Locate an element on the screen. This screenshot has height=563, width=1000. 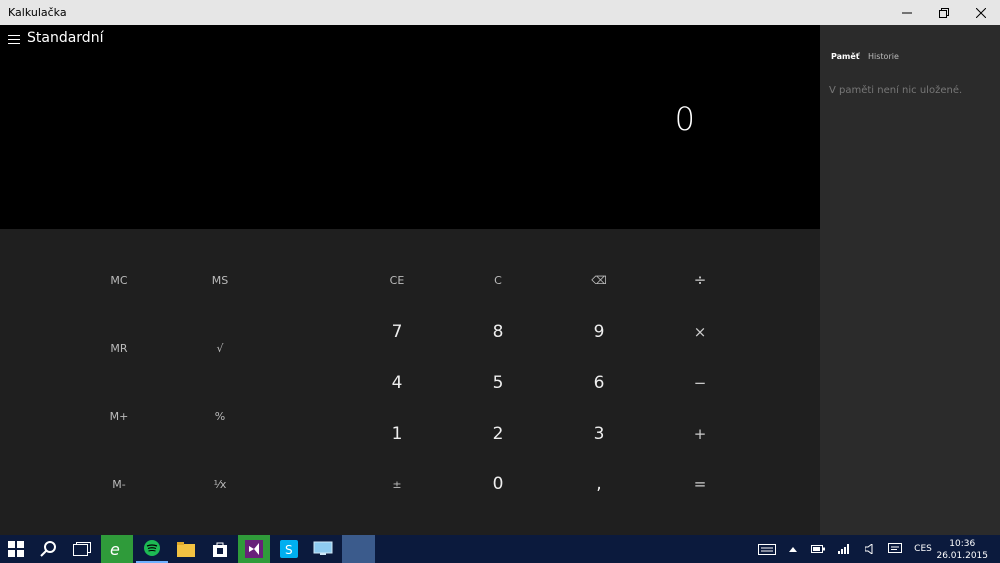
memory-store-button: MS is located at coordinates (220, 280).